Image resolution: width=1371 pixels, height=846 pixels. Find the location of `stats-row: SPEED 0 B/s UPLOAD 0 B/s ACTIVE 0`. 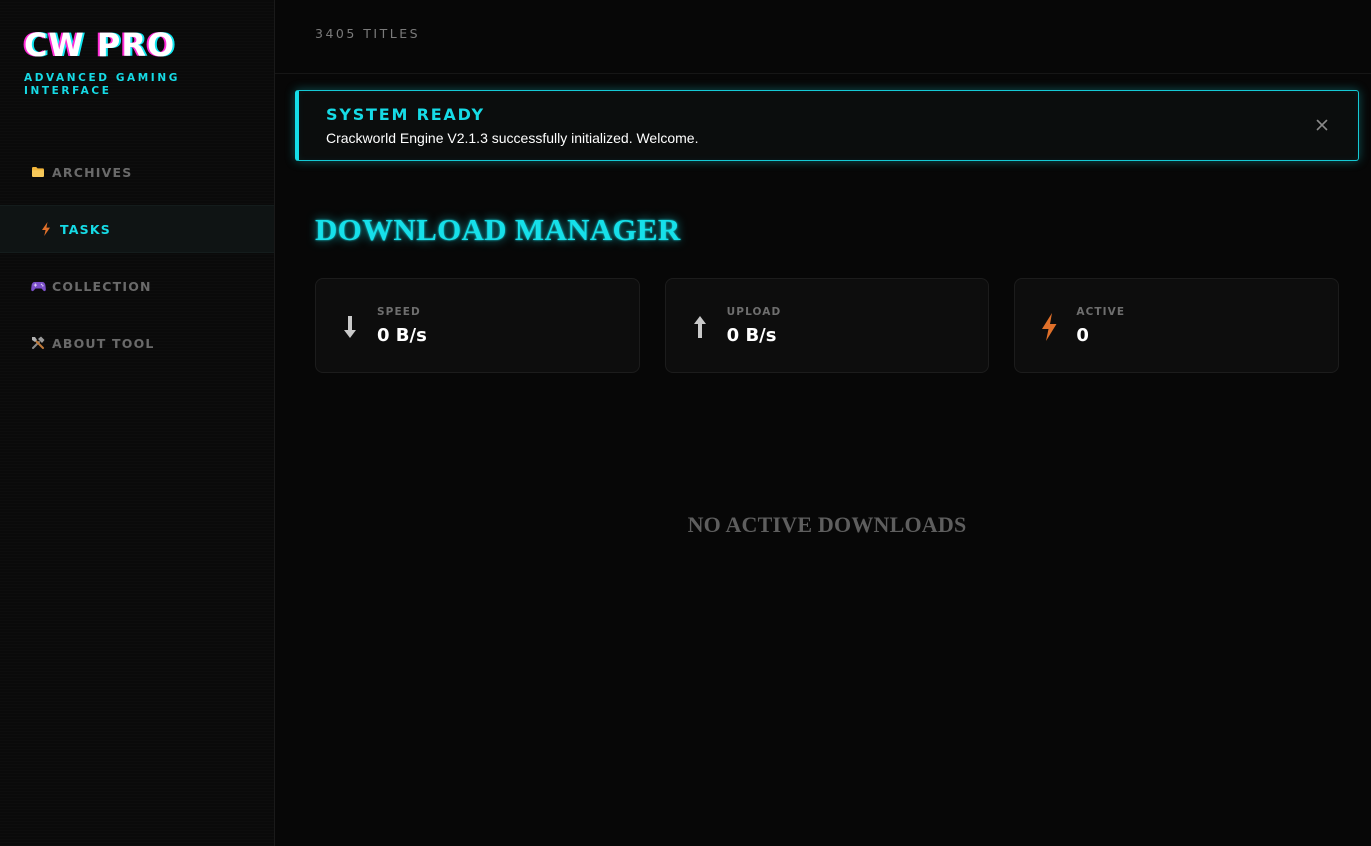

stats-row: SPEED 0 B/s UPLOAD 0 B/s ACTIVE 0 is located at coordinates (827, 325).